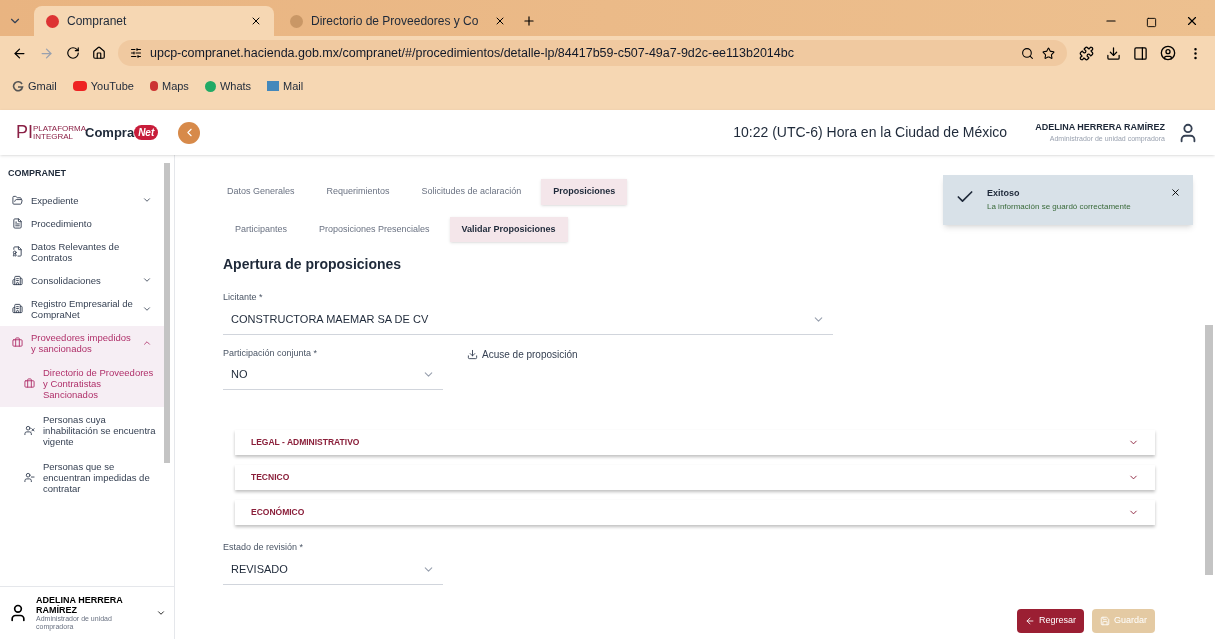 This screenshot has height=639, width=1215. Describe the element at coordinates (82, 200) in the screenshot. I see `sidebar-item: Expediente` at that location.